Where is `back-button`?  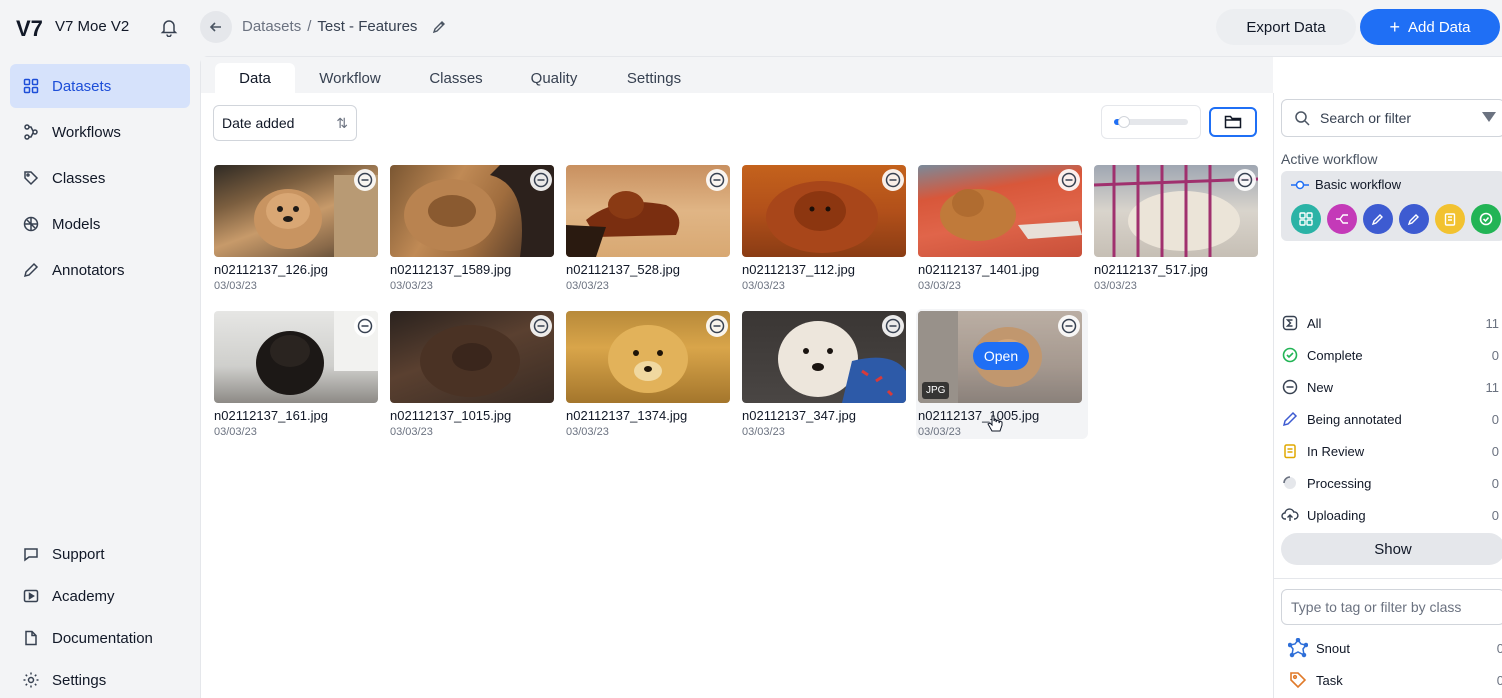 back-button is located at coordinates (216, 27).